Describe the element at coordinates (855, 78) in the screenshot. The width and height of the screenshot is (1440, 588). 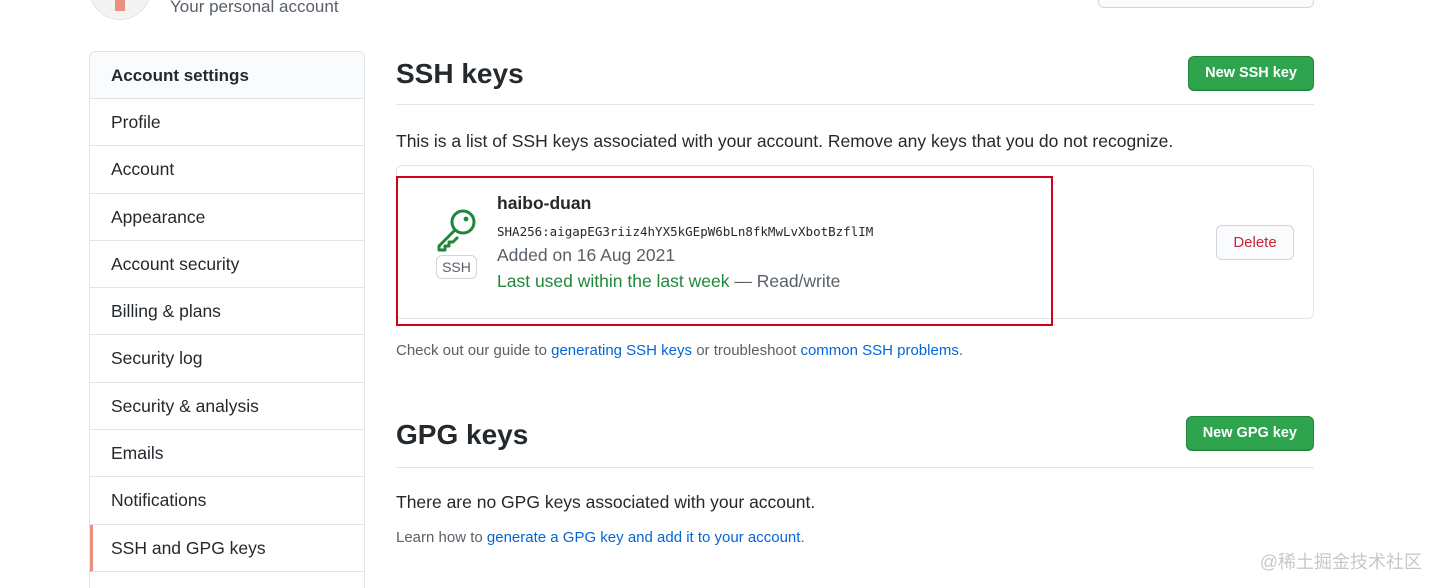
I see `ssh-section-header: SSH keys New SSH key` at that location.